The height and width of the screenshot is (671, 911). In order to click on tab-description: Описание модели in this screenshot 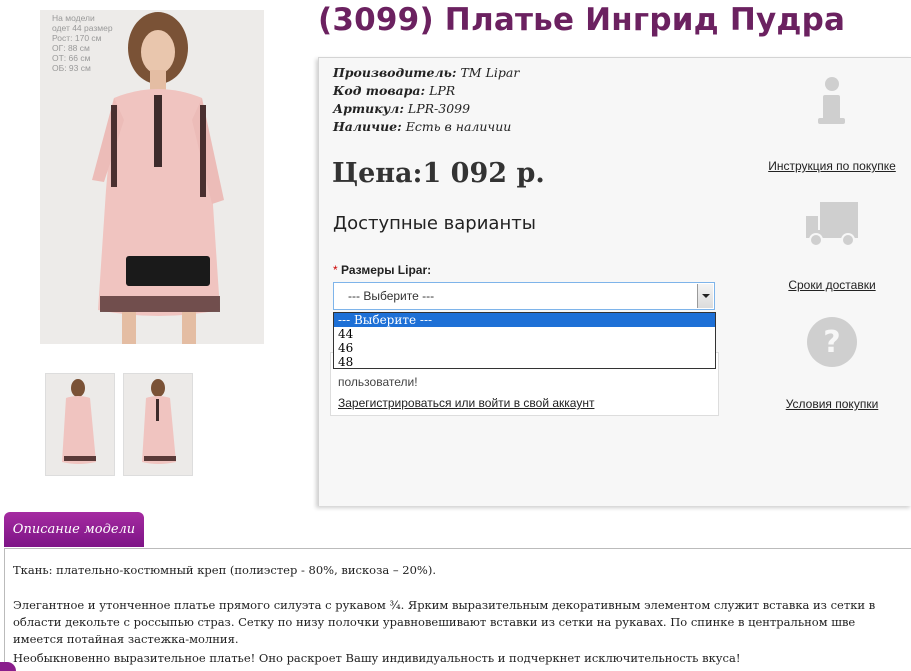, I will do `click(74, 529)`.